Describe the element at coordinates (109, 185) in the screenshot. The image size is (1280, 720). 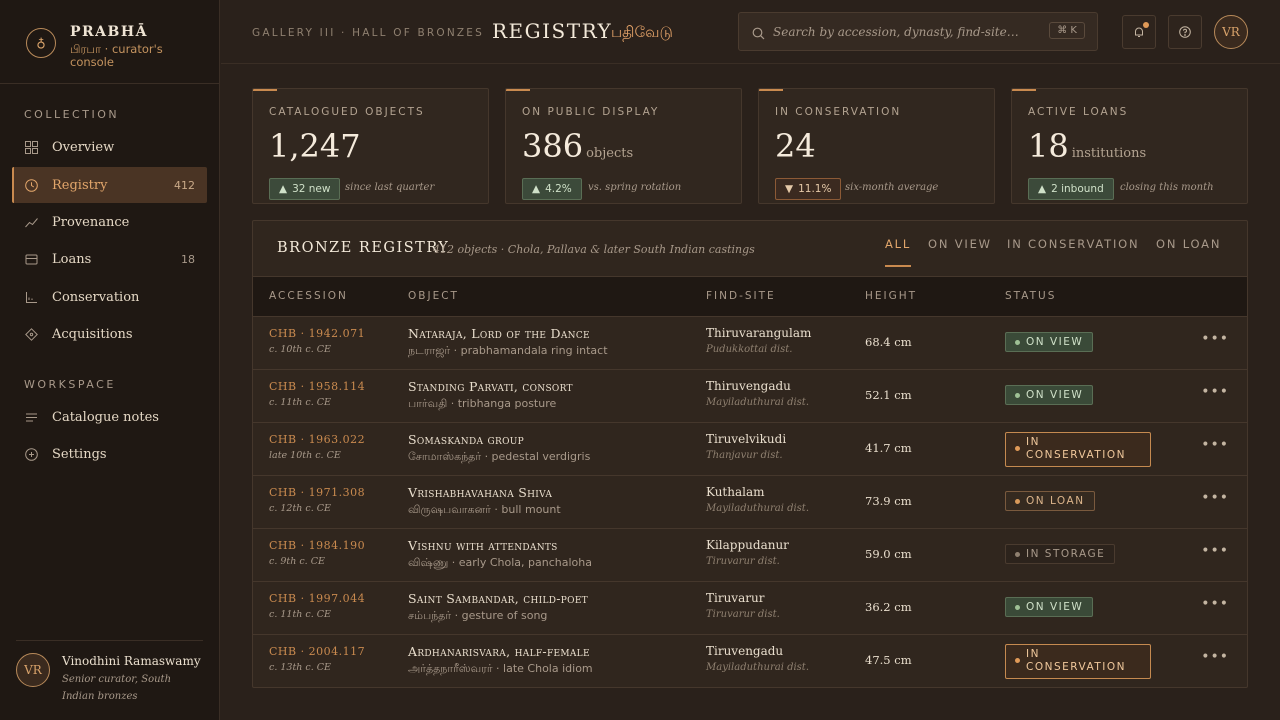
I see `sidebar-item-registry: Registry 412` at that location.